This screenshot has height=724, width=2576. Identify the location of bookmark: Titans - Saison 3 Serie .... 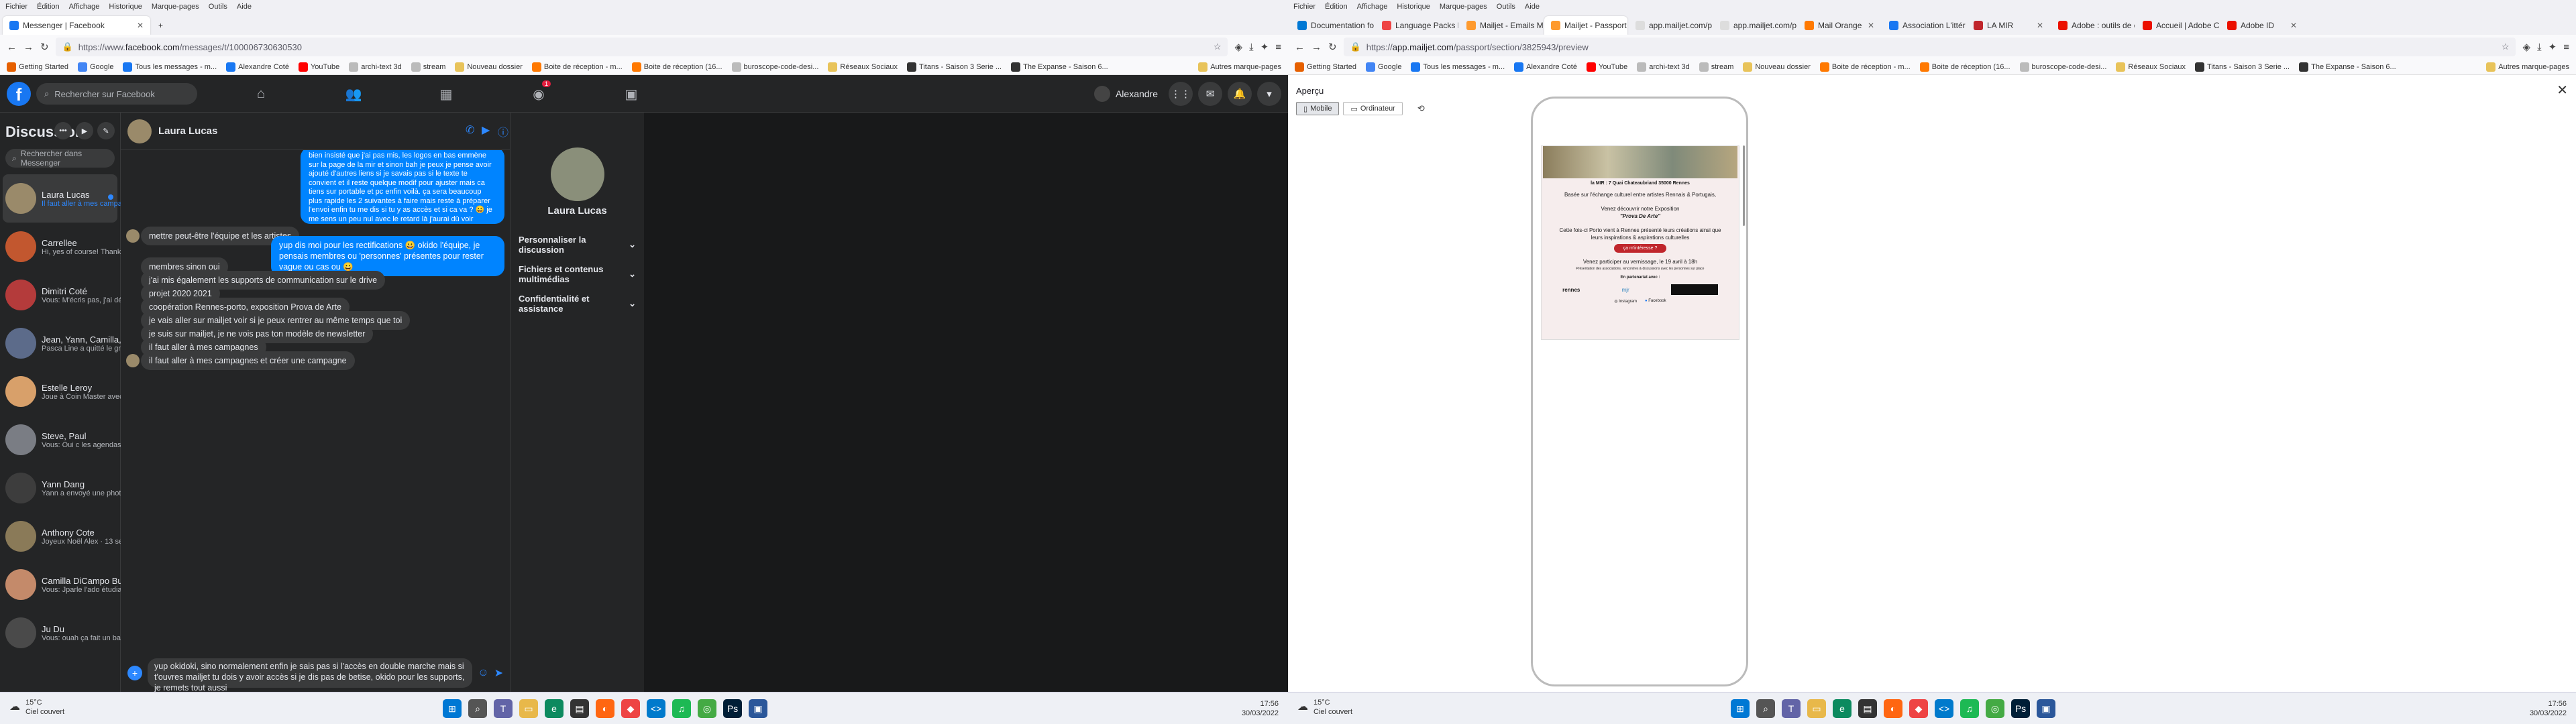
(954, 67).